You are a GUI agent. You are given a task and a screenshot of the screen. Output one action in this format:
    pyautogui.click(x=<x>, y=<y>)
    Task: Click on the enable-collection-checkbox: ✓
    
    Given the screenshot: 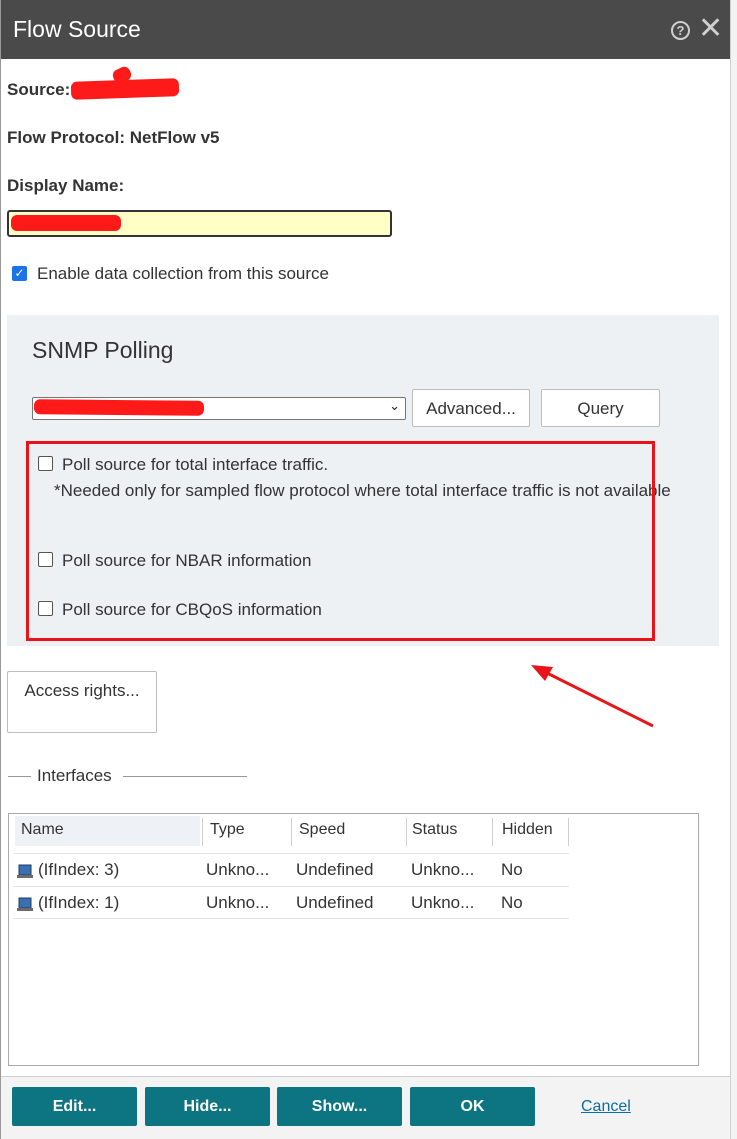 What is the action you would take?
    pyautogui.click(x=19, y=273)
    